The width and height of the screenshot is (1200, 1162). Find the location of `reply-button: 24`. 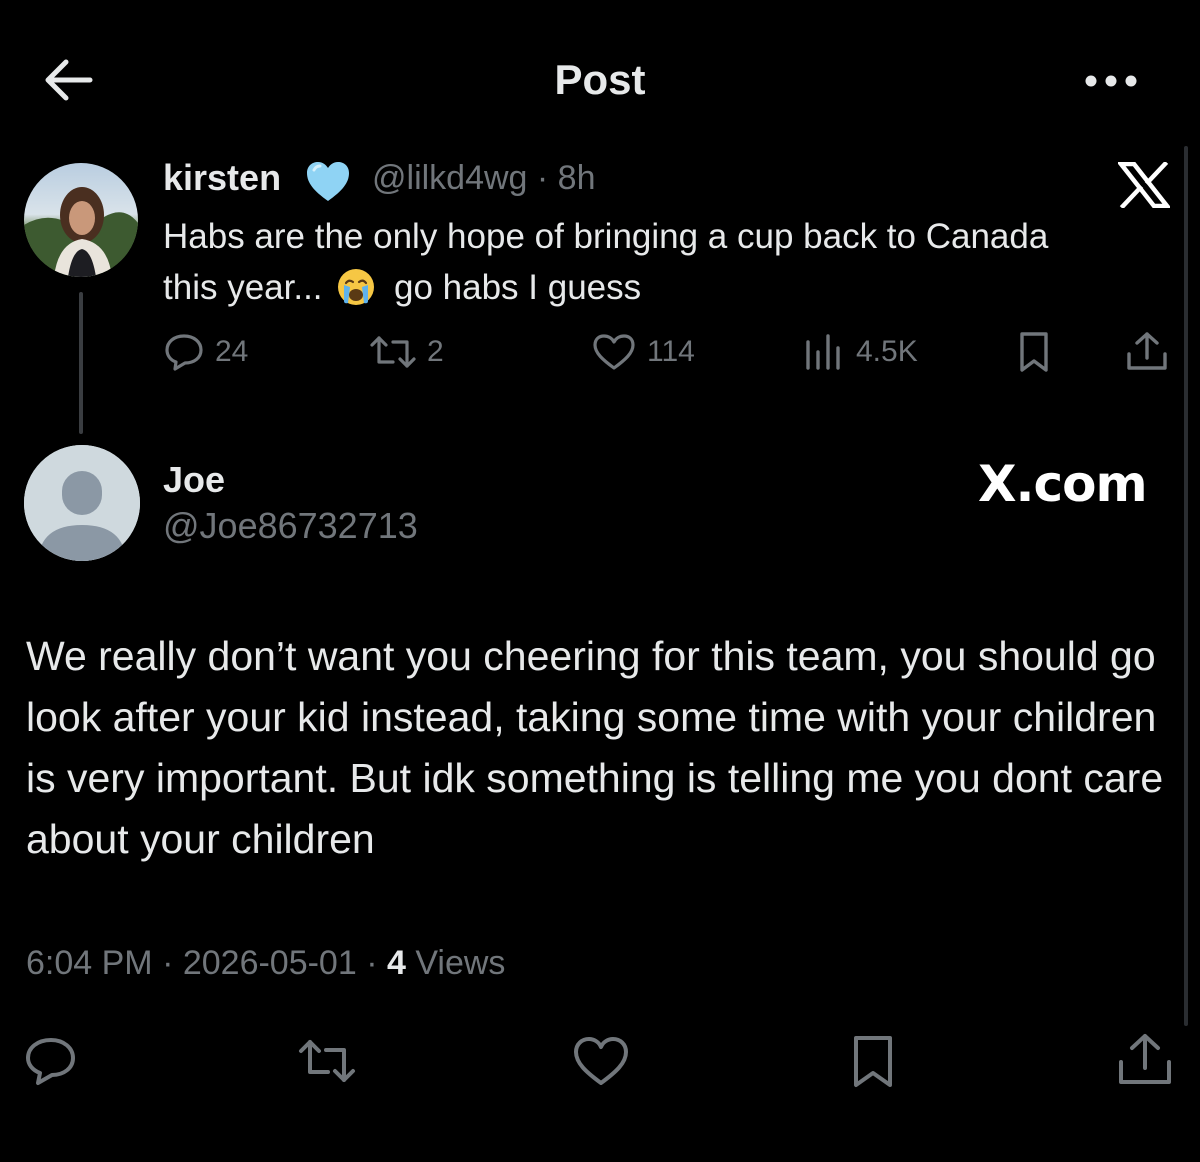

reply-button: 24 is located at coordinates (205, 352).